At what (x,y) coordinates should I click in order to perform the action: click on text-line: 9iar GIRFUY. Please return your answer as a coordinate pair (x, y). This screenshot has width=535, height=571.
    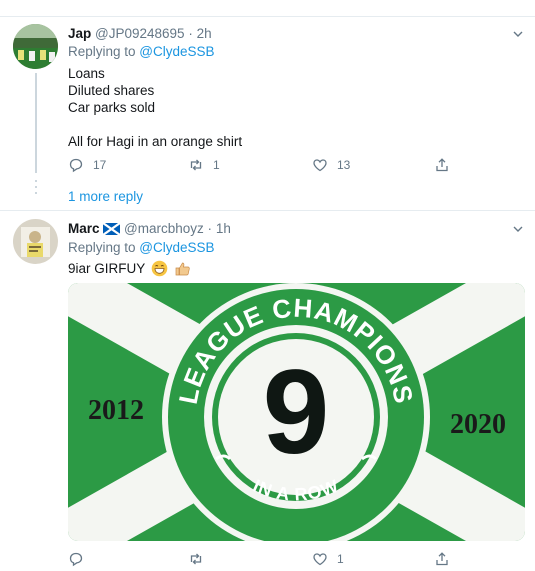
    Looking at the image, I should click on (107, 268).